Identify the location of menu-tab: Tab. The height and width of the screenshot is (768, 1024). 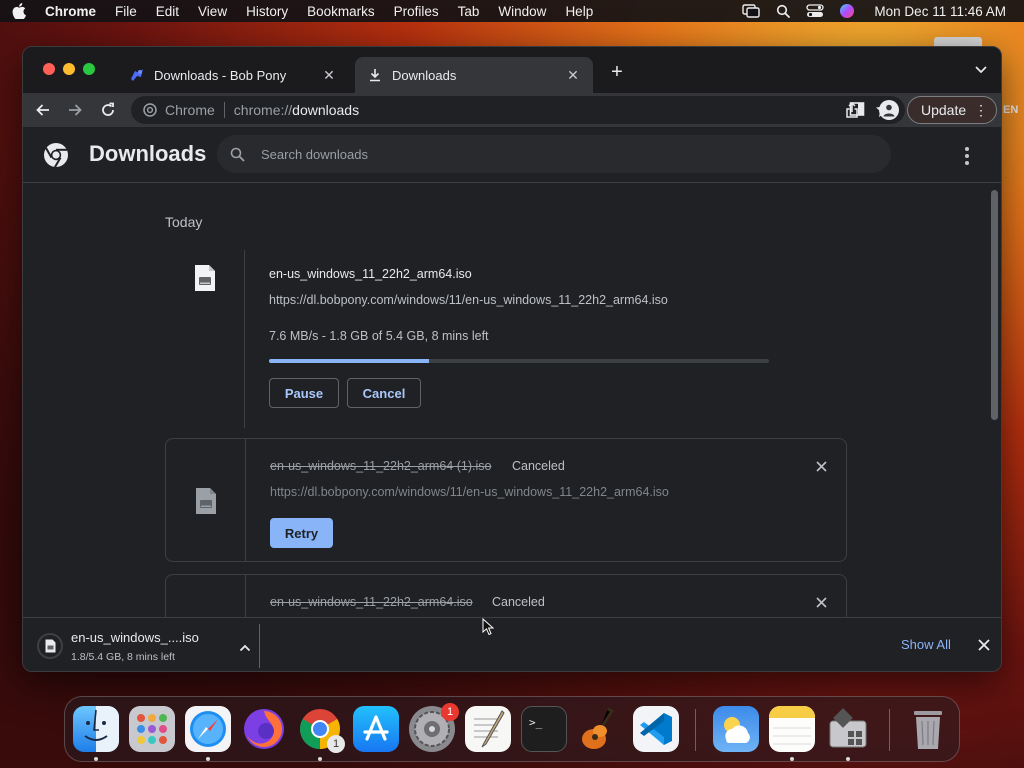
(469, 11).